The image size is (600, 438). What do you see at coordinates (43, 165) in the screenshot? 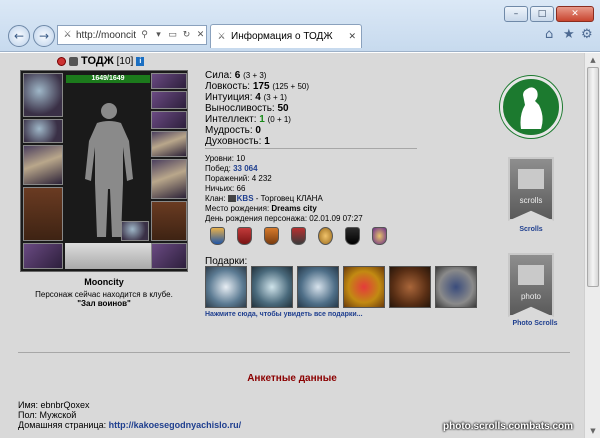
I see `weapon-slot` at bounding box center [43, 165].